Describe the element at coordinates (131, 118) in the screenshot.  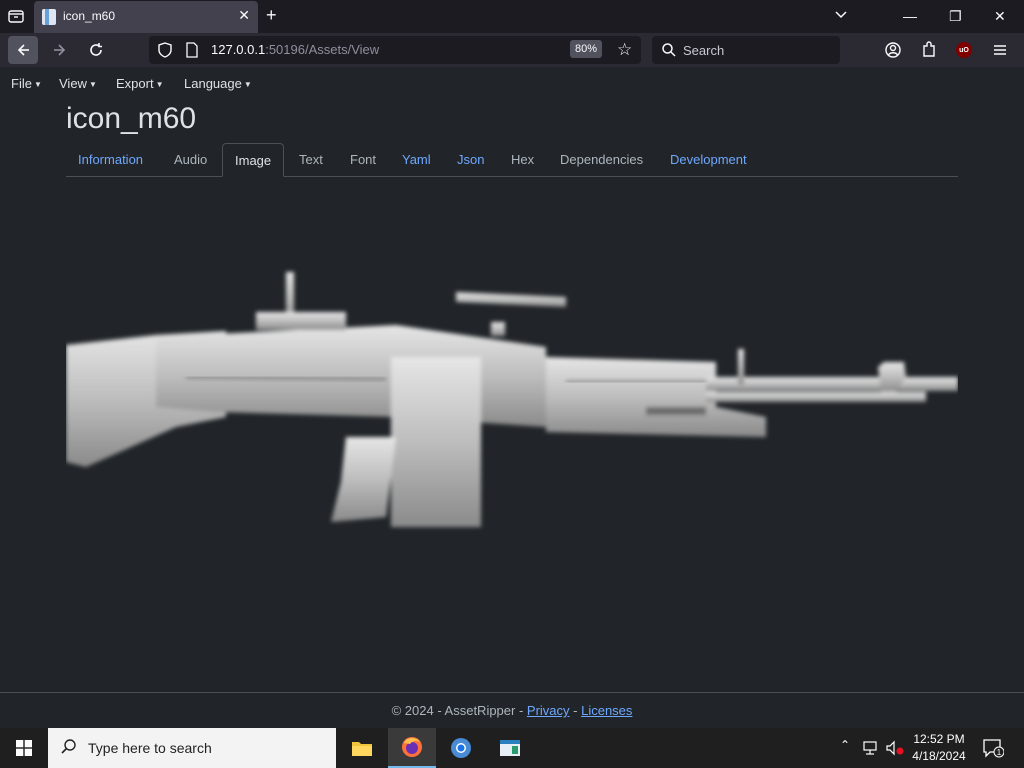
I see `page-title: icon_m60` at that location.